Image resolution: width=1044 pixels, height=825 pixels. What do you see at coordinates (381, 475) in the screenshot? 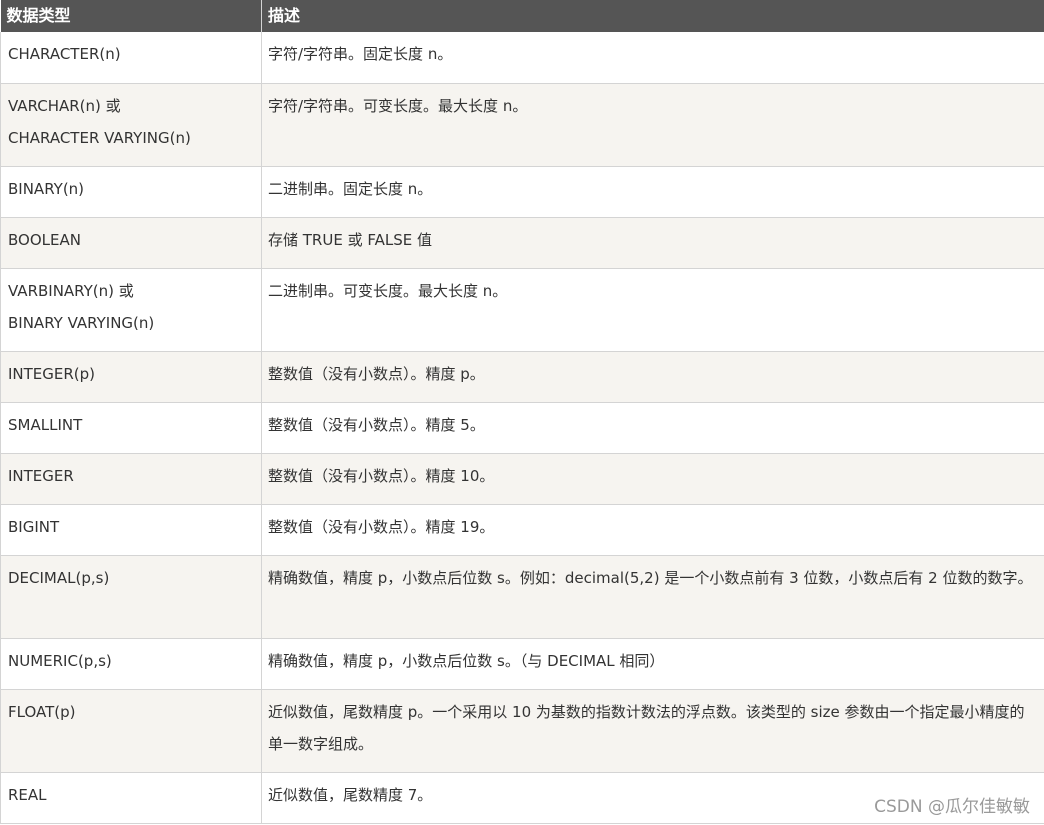
I see `description-text: 整数值（没有小数点）。精度 10。` at bounding box center [381, 475].